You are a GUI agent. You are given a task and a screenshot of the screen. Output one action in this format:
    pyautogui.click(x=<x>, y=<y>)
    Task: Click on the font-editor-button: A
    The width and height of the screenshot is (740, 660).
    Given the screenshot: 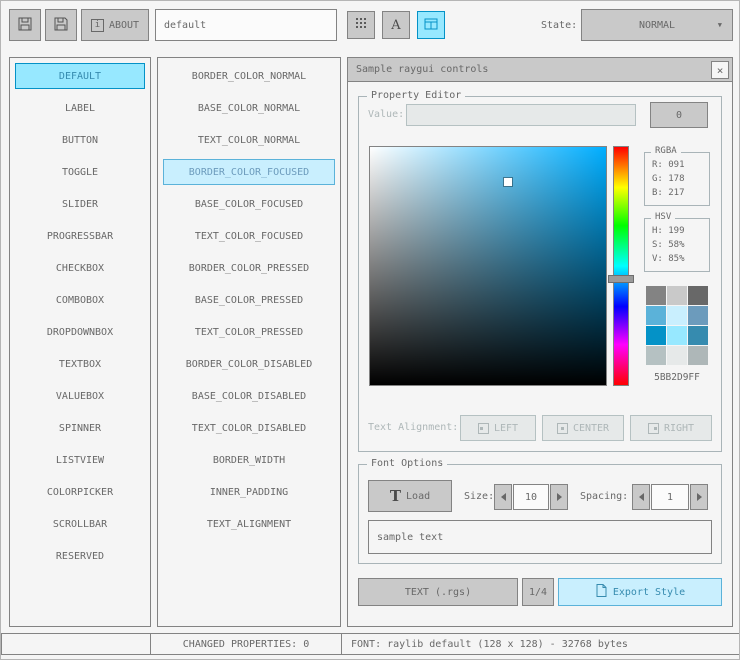 What is the action you would take?
    pyautogui.click(x=396, y=25)
    